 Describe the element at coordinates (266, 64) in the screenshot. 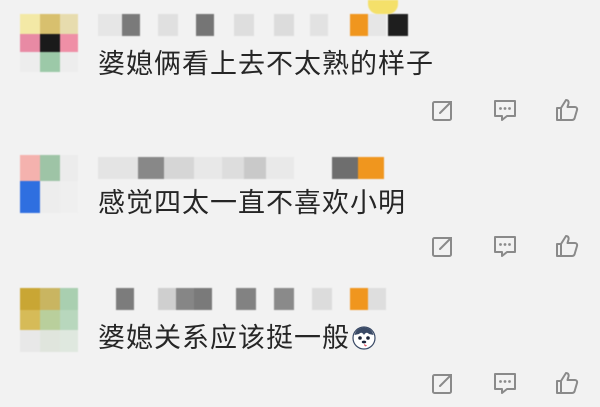

I see `comment-text: 婆媳俩看上去不太熟的样子` at that location.